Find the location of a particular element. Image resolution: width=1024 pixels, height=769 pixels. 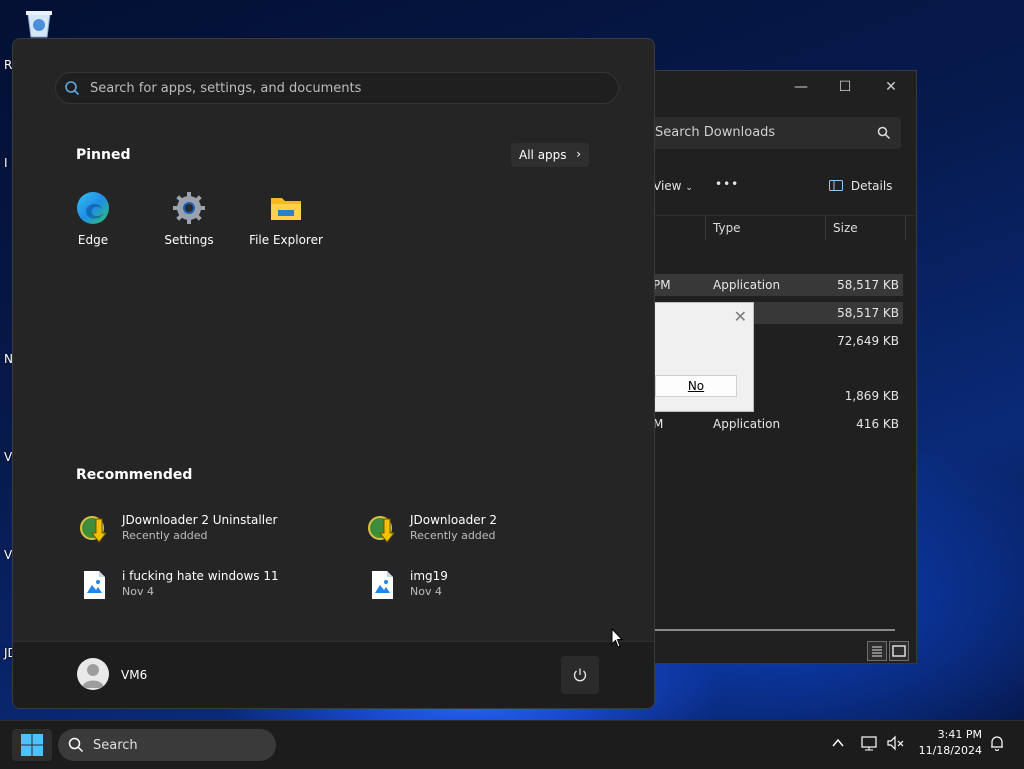

desktop-icon-label: I is located at coordinates (6, 163).